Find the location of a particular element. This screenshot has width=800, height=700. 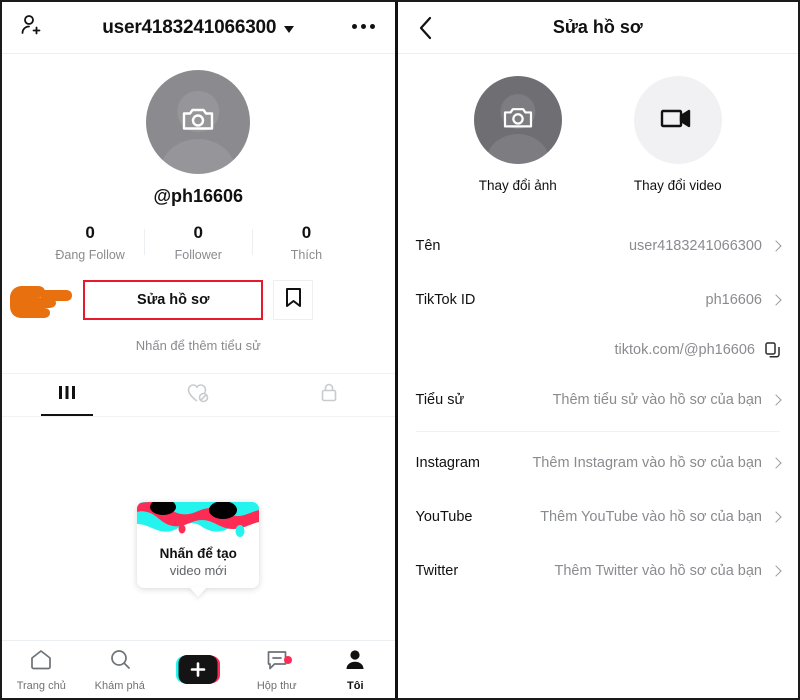

media-change-row: Thay đổi ảnh Thay đổi video is located at coordinates (598, 134).